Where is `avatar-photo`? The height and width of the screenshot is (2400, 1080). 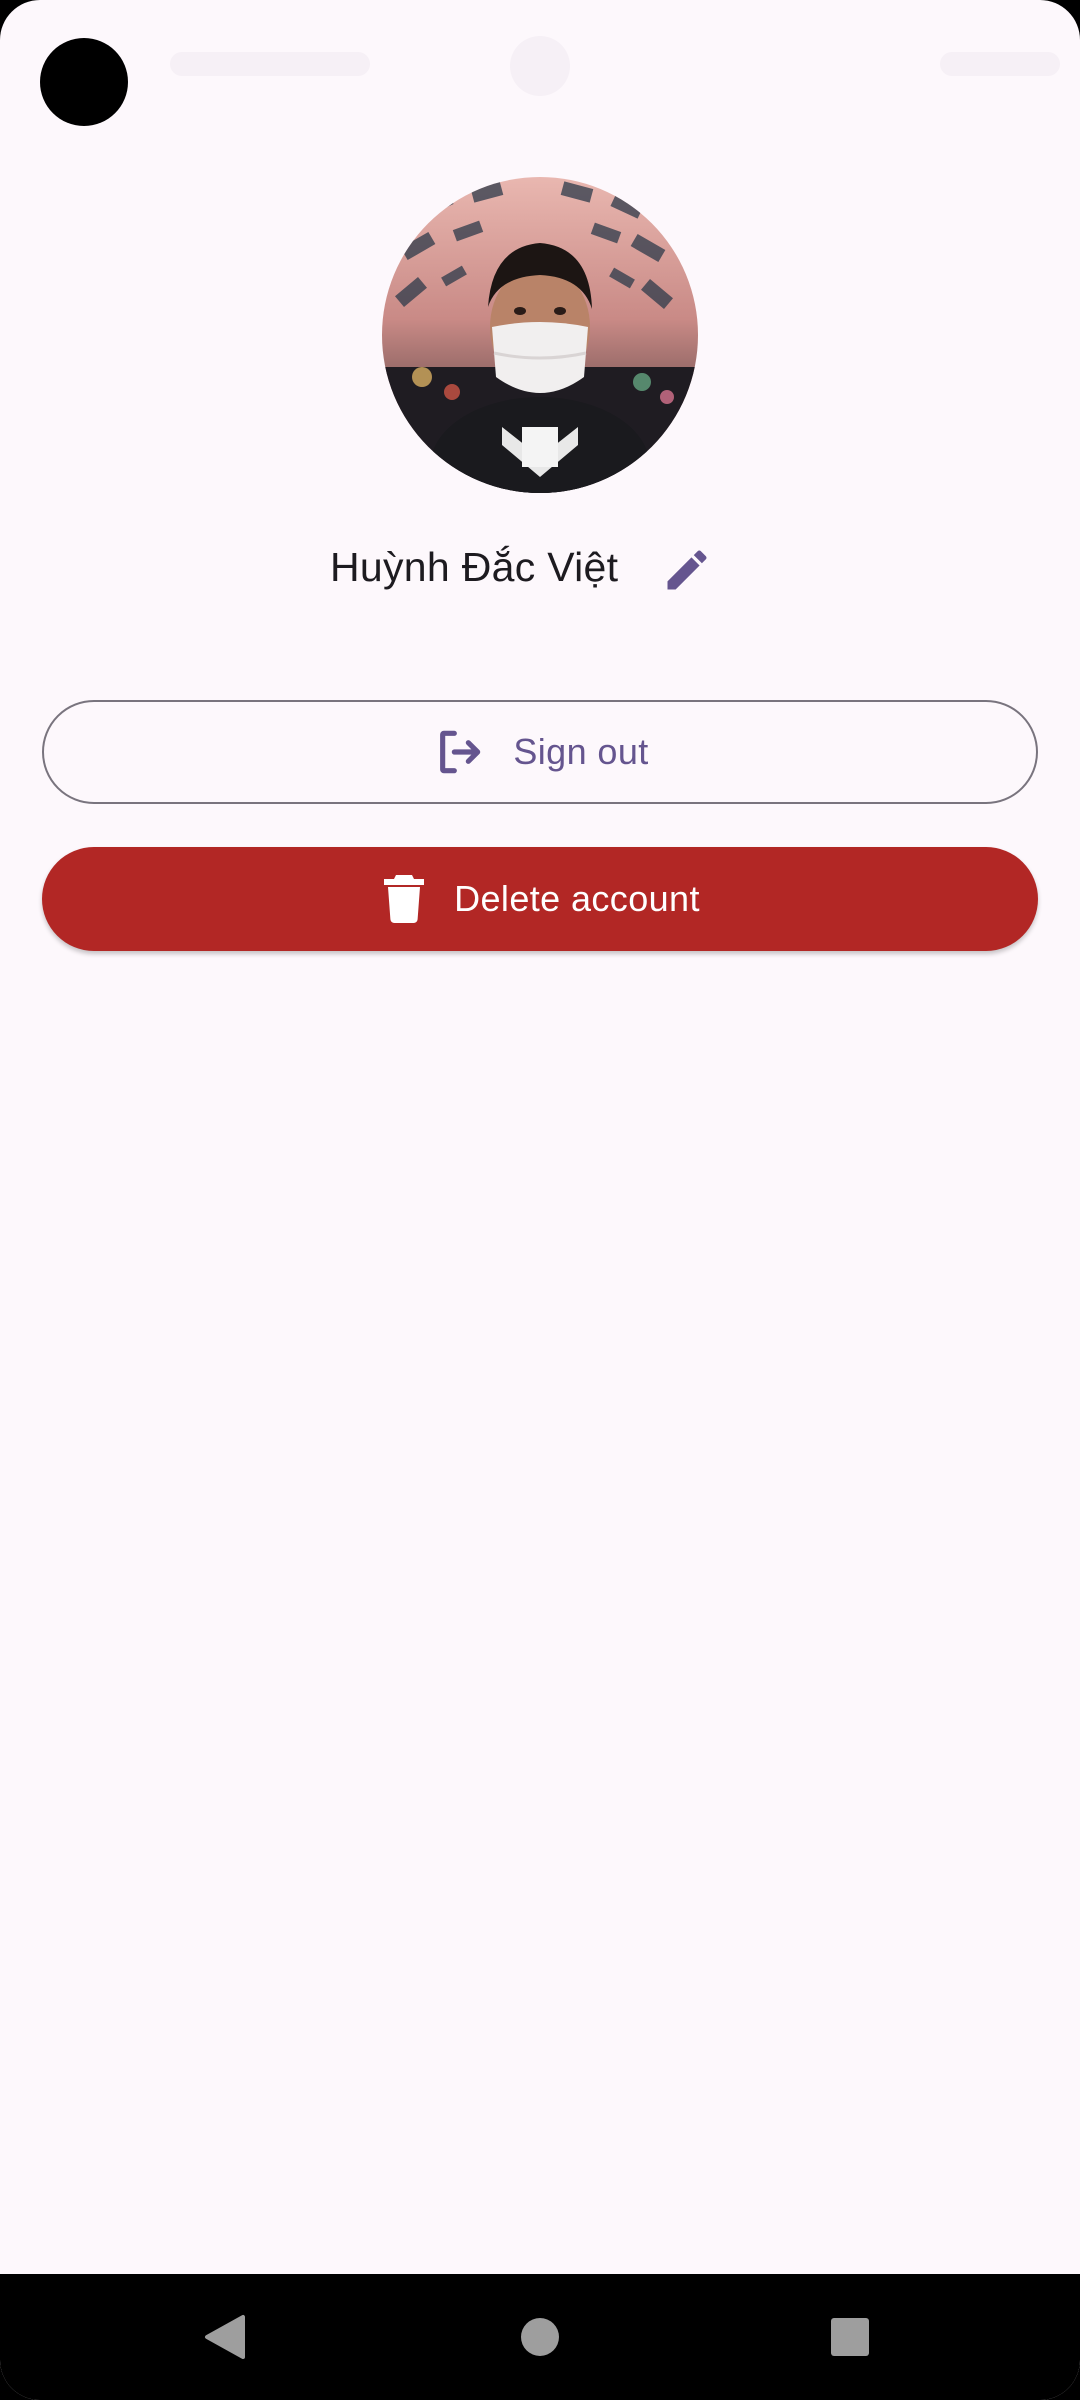 avatar-photo is located at coordinates (540, 335).